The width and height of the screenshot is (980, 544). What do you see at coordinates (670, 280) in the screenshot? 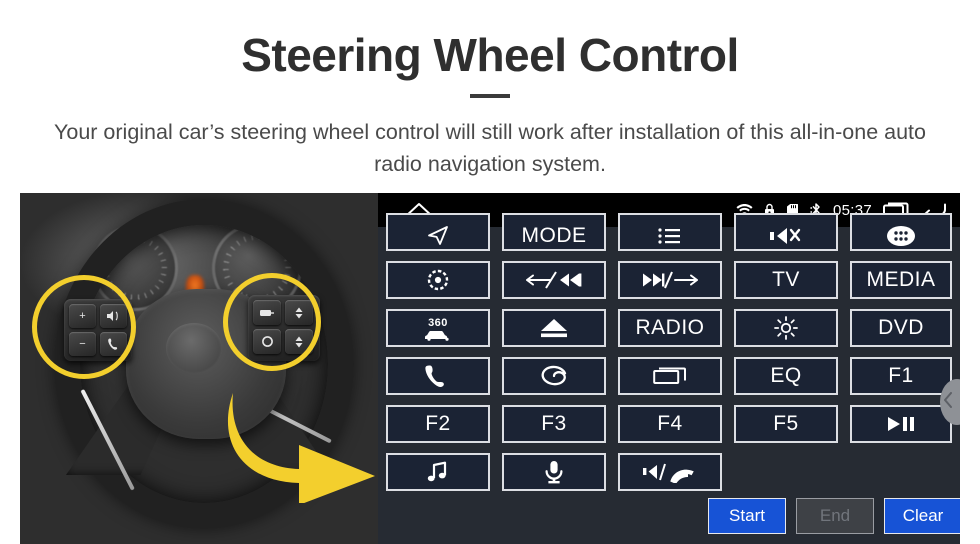
I see `swc-button-next-track` at bounding box center [670, 280].